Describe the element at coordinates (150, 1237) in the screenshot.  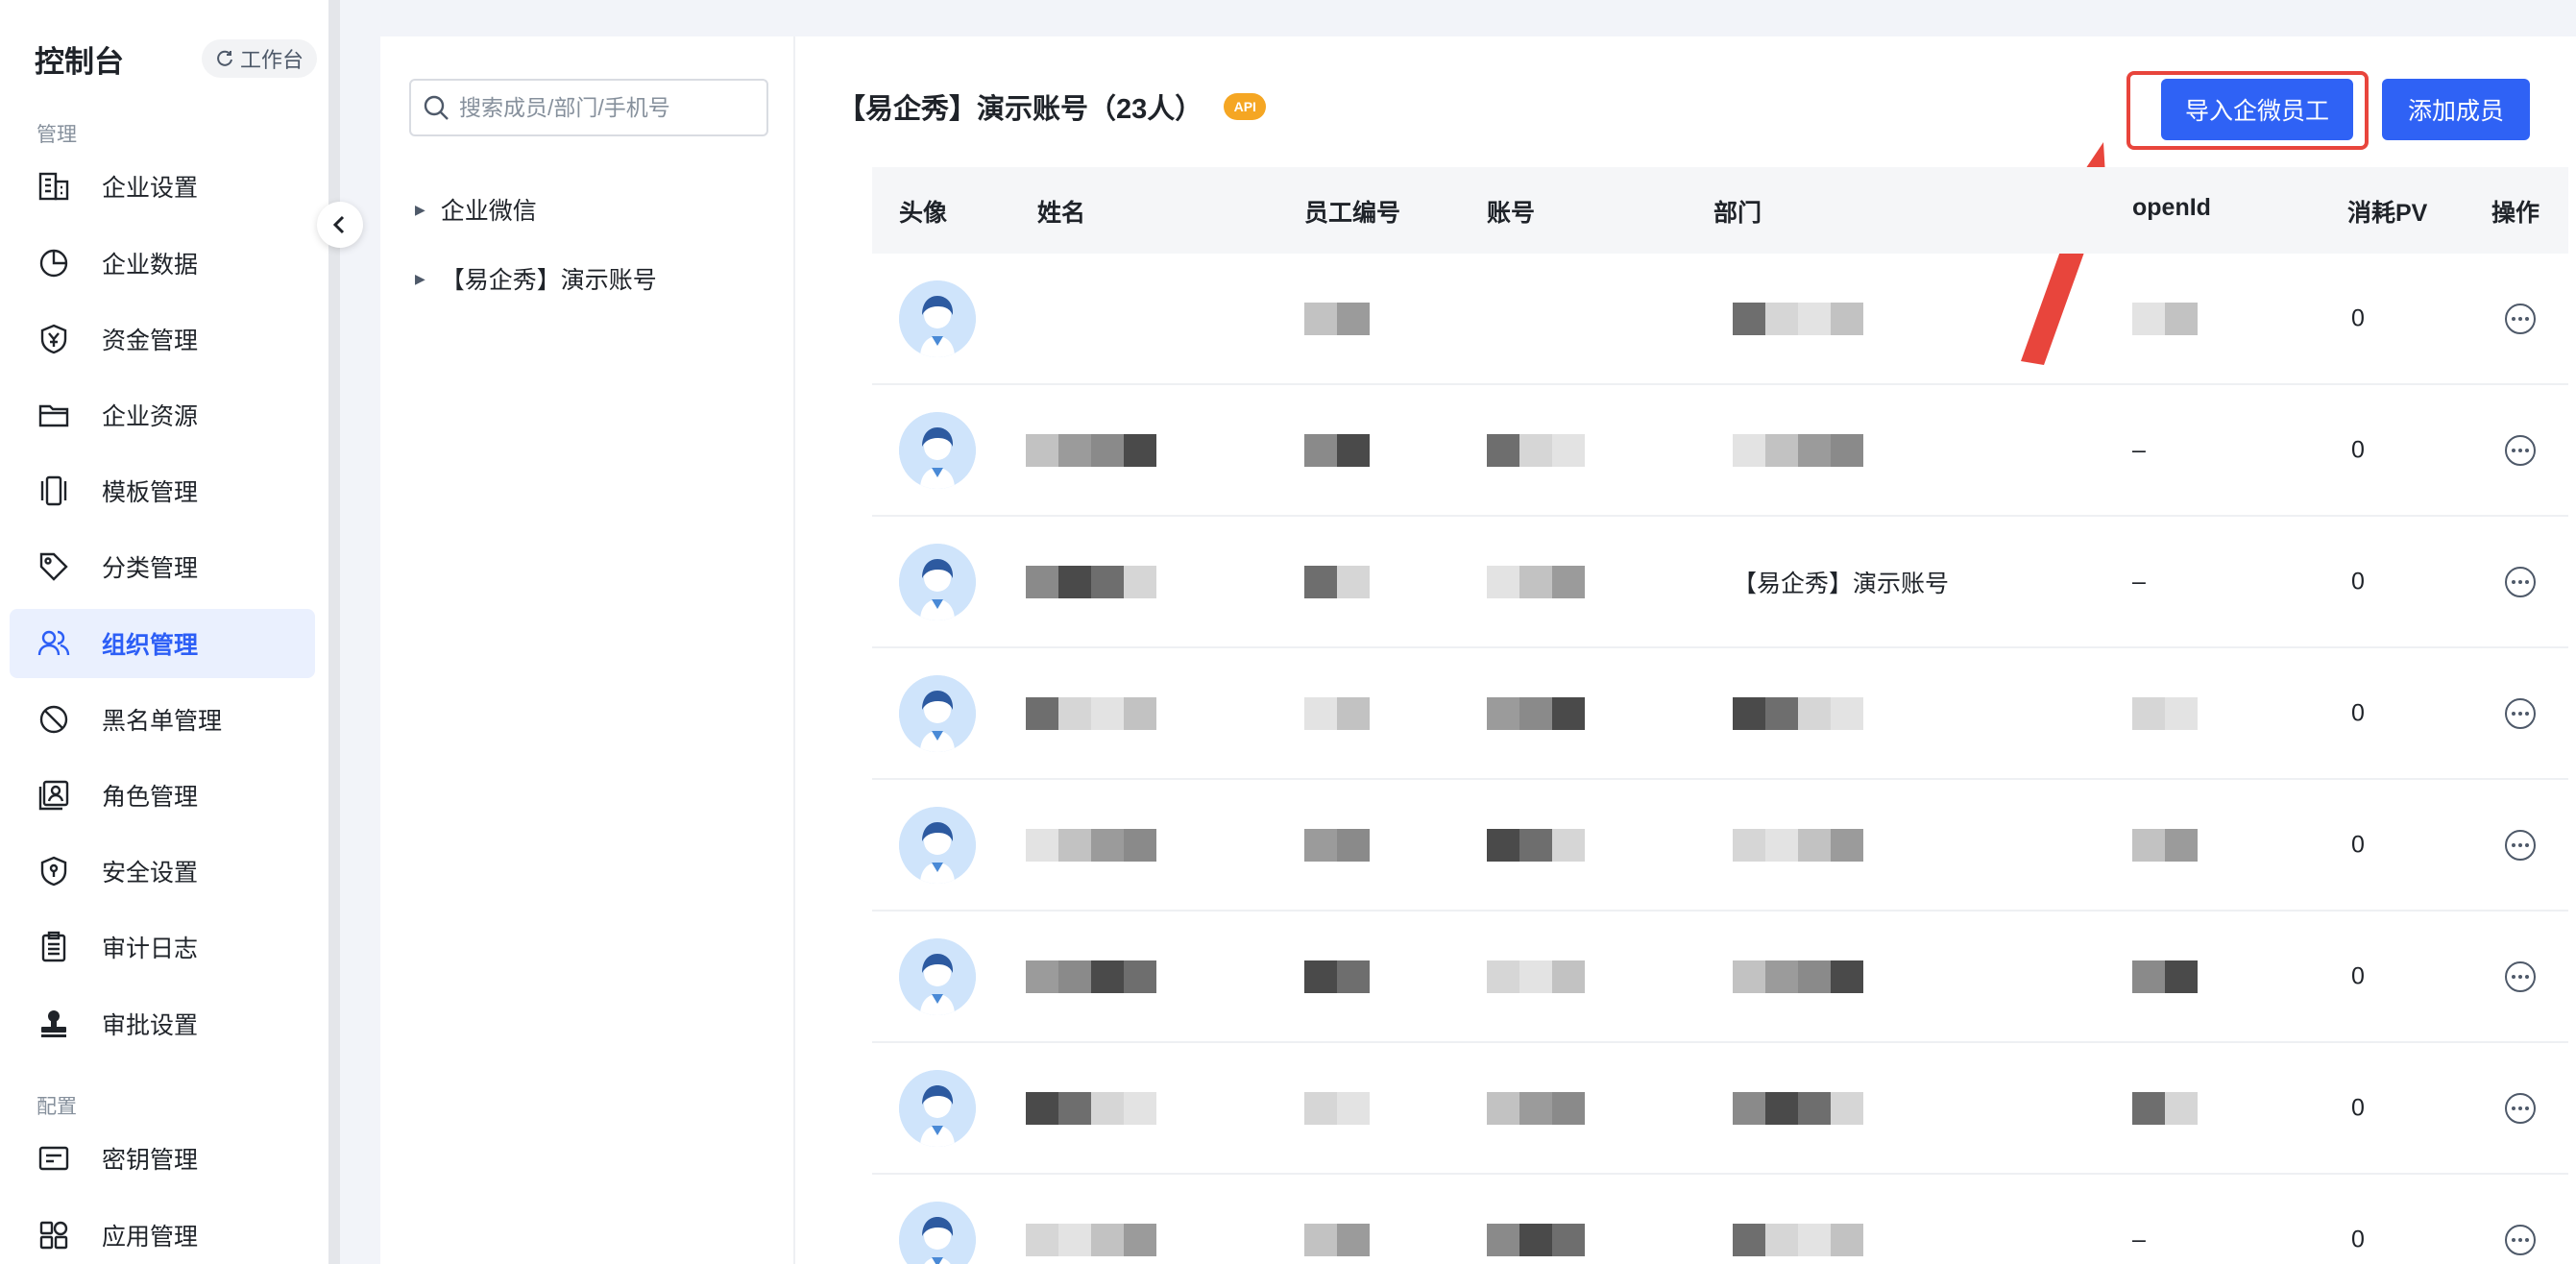
I see `sidebar-item-label: 应用管理` at that location.